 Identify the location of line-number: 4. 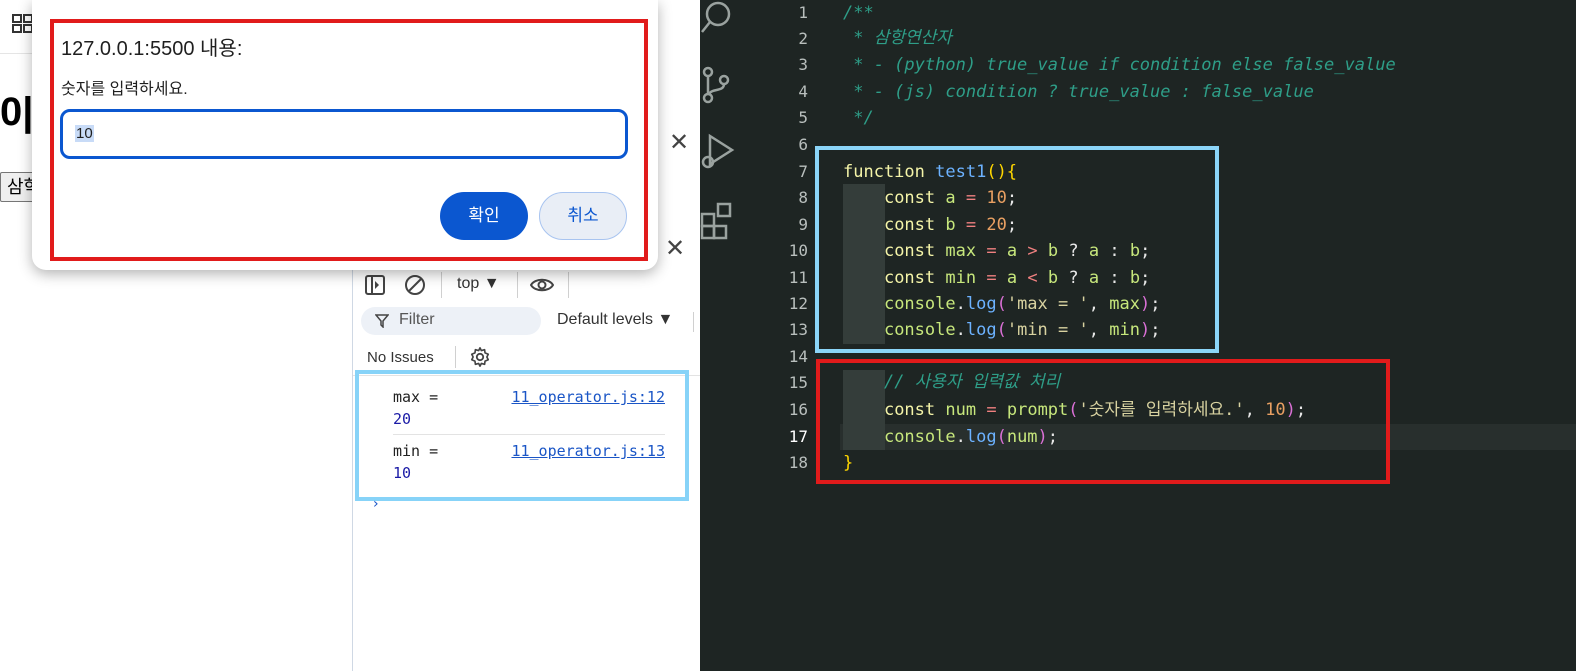
(803, 91).